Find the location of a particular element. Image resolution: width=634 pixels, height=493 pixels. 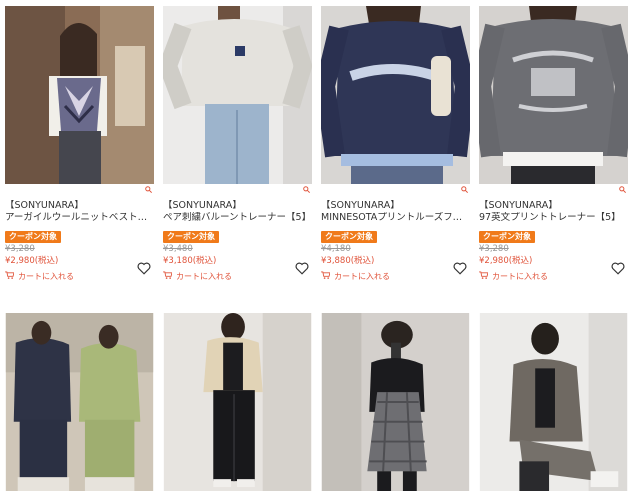

sale-price: ¥3,880(税込) is located at coordinates (348, 261).